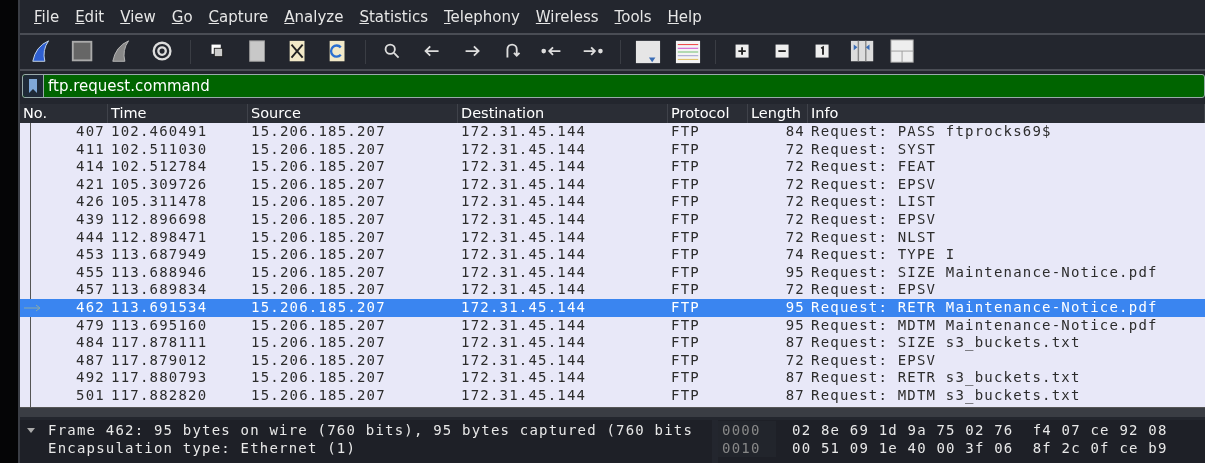 Image resolution: width=1205 pixels, height=463 pixels. What do you see at coordinates (984, 307) in the screenshot?
I see `table-cell-text: Request: RETR Maintenance-Notice.pdf` at bounding box center [984, 307].